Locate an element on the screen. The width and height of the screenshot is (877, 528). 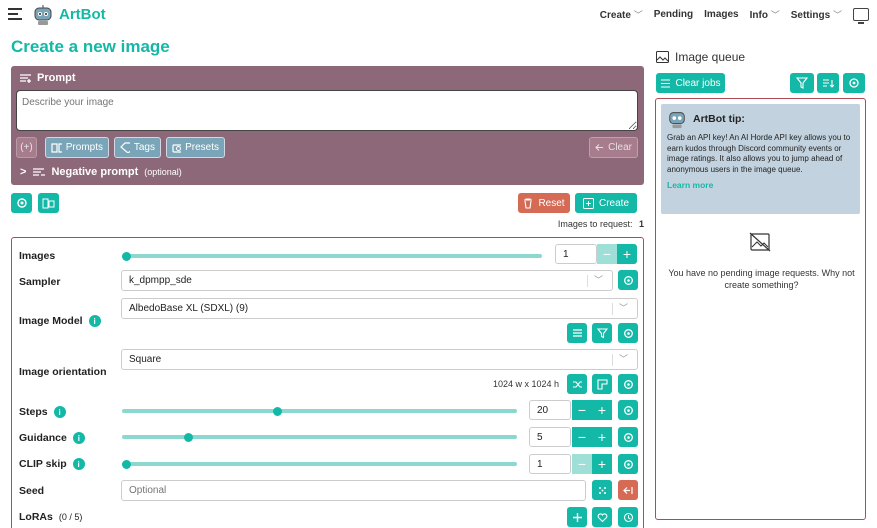
settings-gear-button is located at coordinates (21, 203).